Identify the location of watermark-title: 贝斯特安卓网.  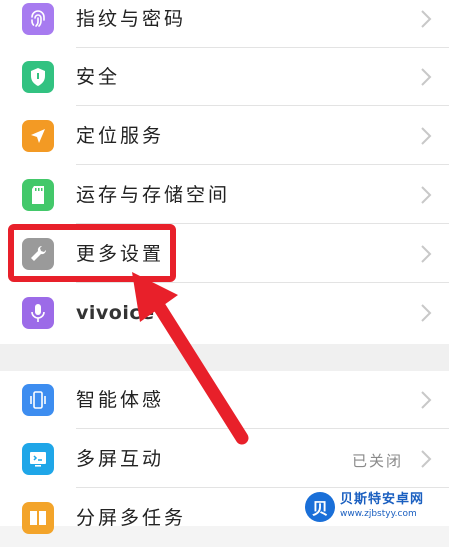
(382, 499).